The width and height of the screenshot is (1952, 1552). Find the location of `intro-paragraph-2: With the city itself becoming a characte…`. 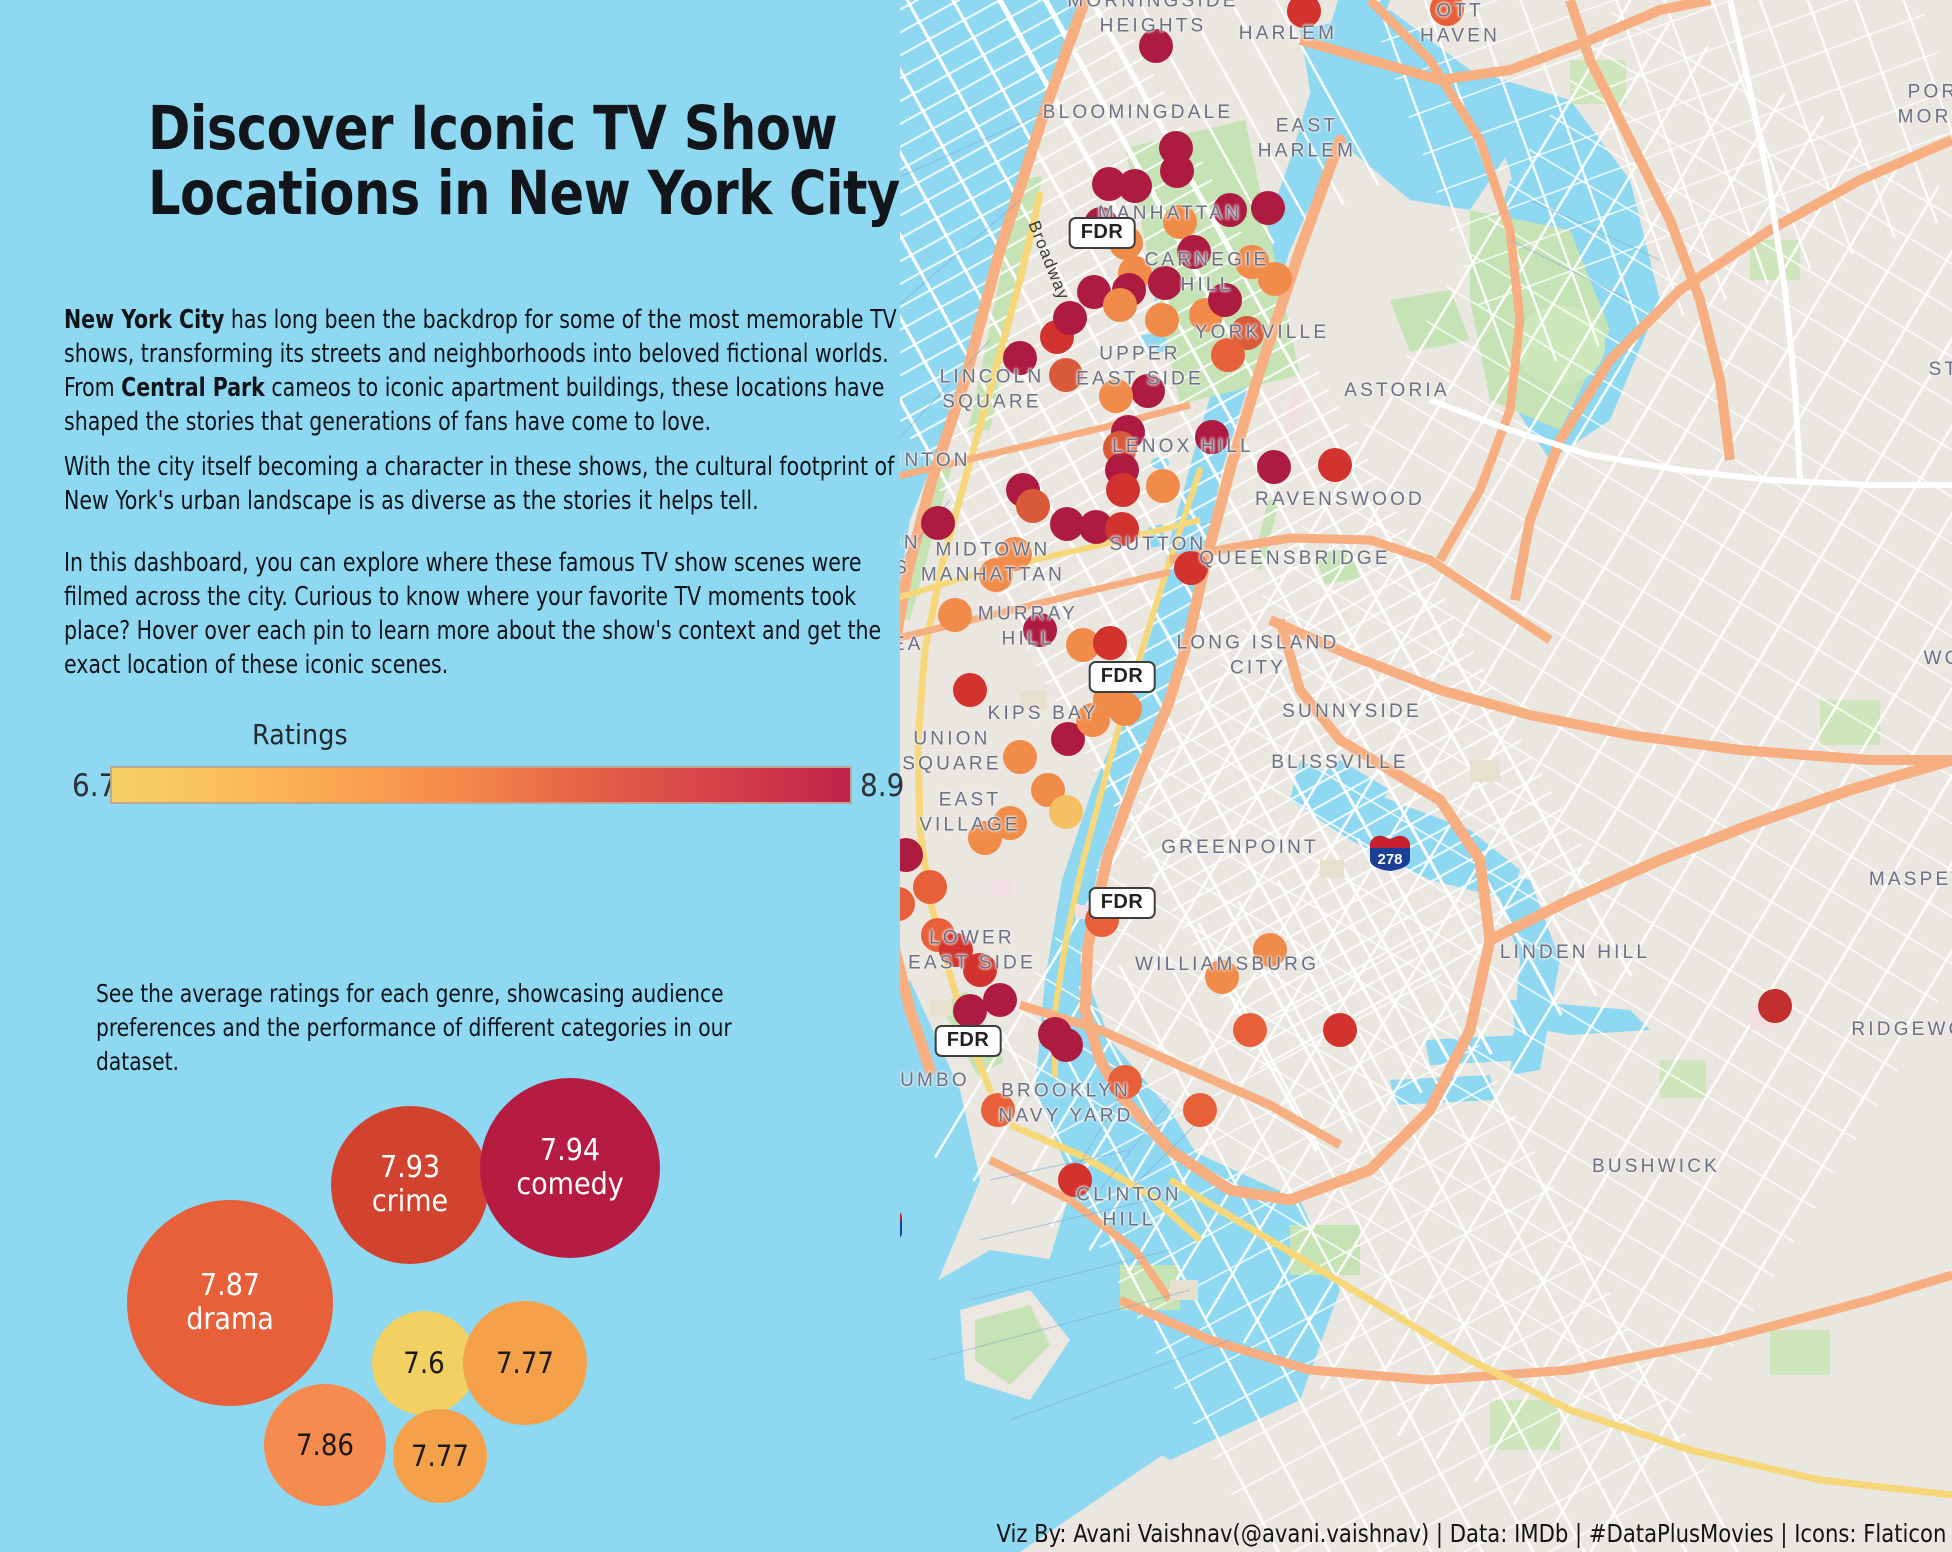

intro-paragraph-2: With the city itself becoming a characte… is located at coordinates (479, 483).